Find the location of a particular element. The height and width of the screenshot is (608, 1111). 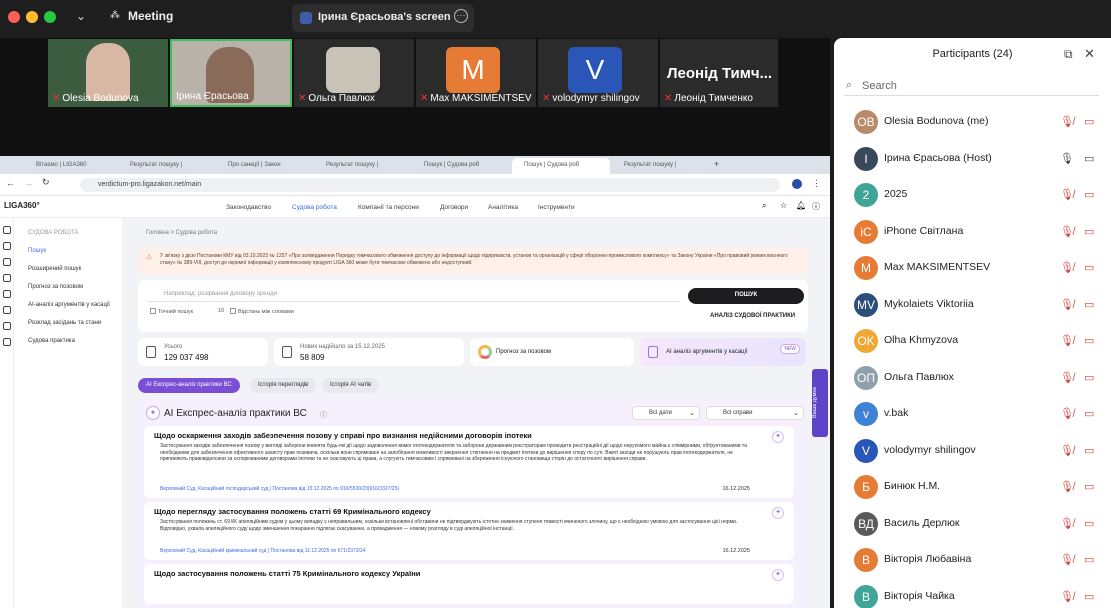

participant-row: В Вікторія Любавіна 🎙︎̸ ▭ is located at coordinates (972, 560).